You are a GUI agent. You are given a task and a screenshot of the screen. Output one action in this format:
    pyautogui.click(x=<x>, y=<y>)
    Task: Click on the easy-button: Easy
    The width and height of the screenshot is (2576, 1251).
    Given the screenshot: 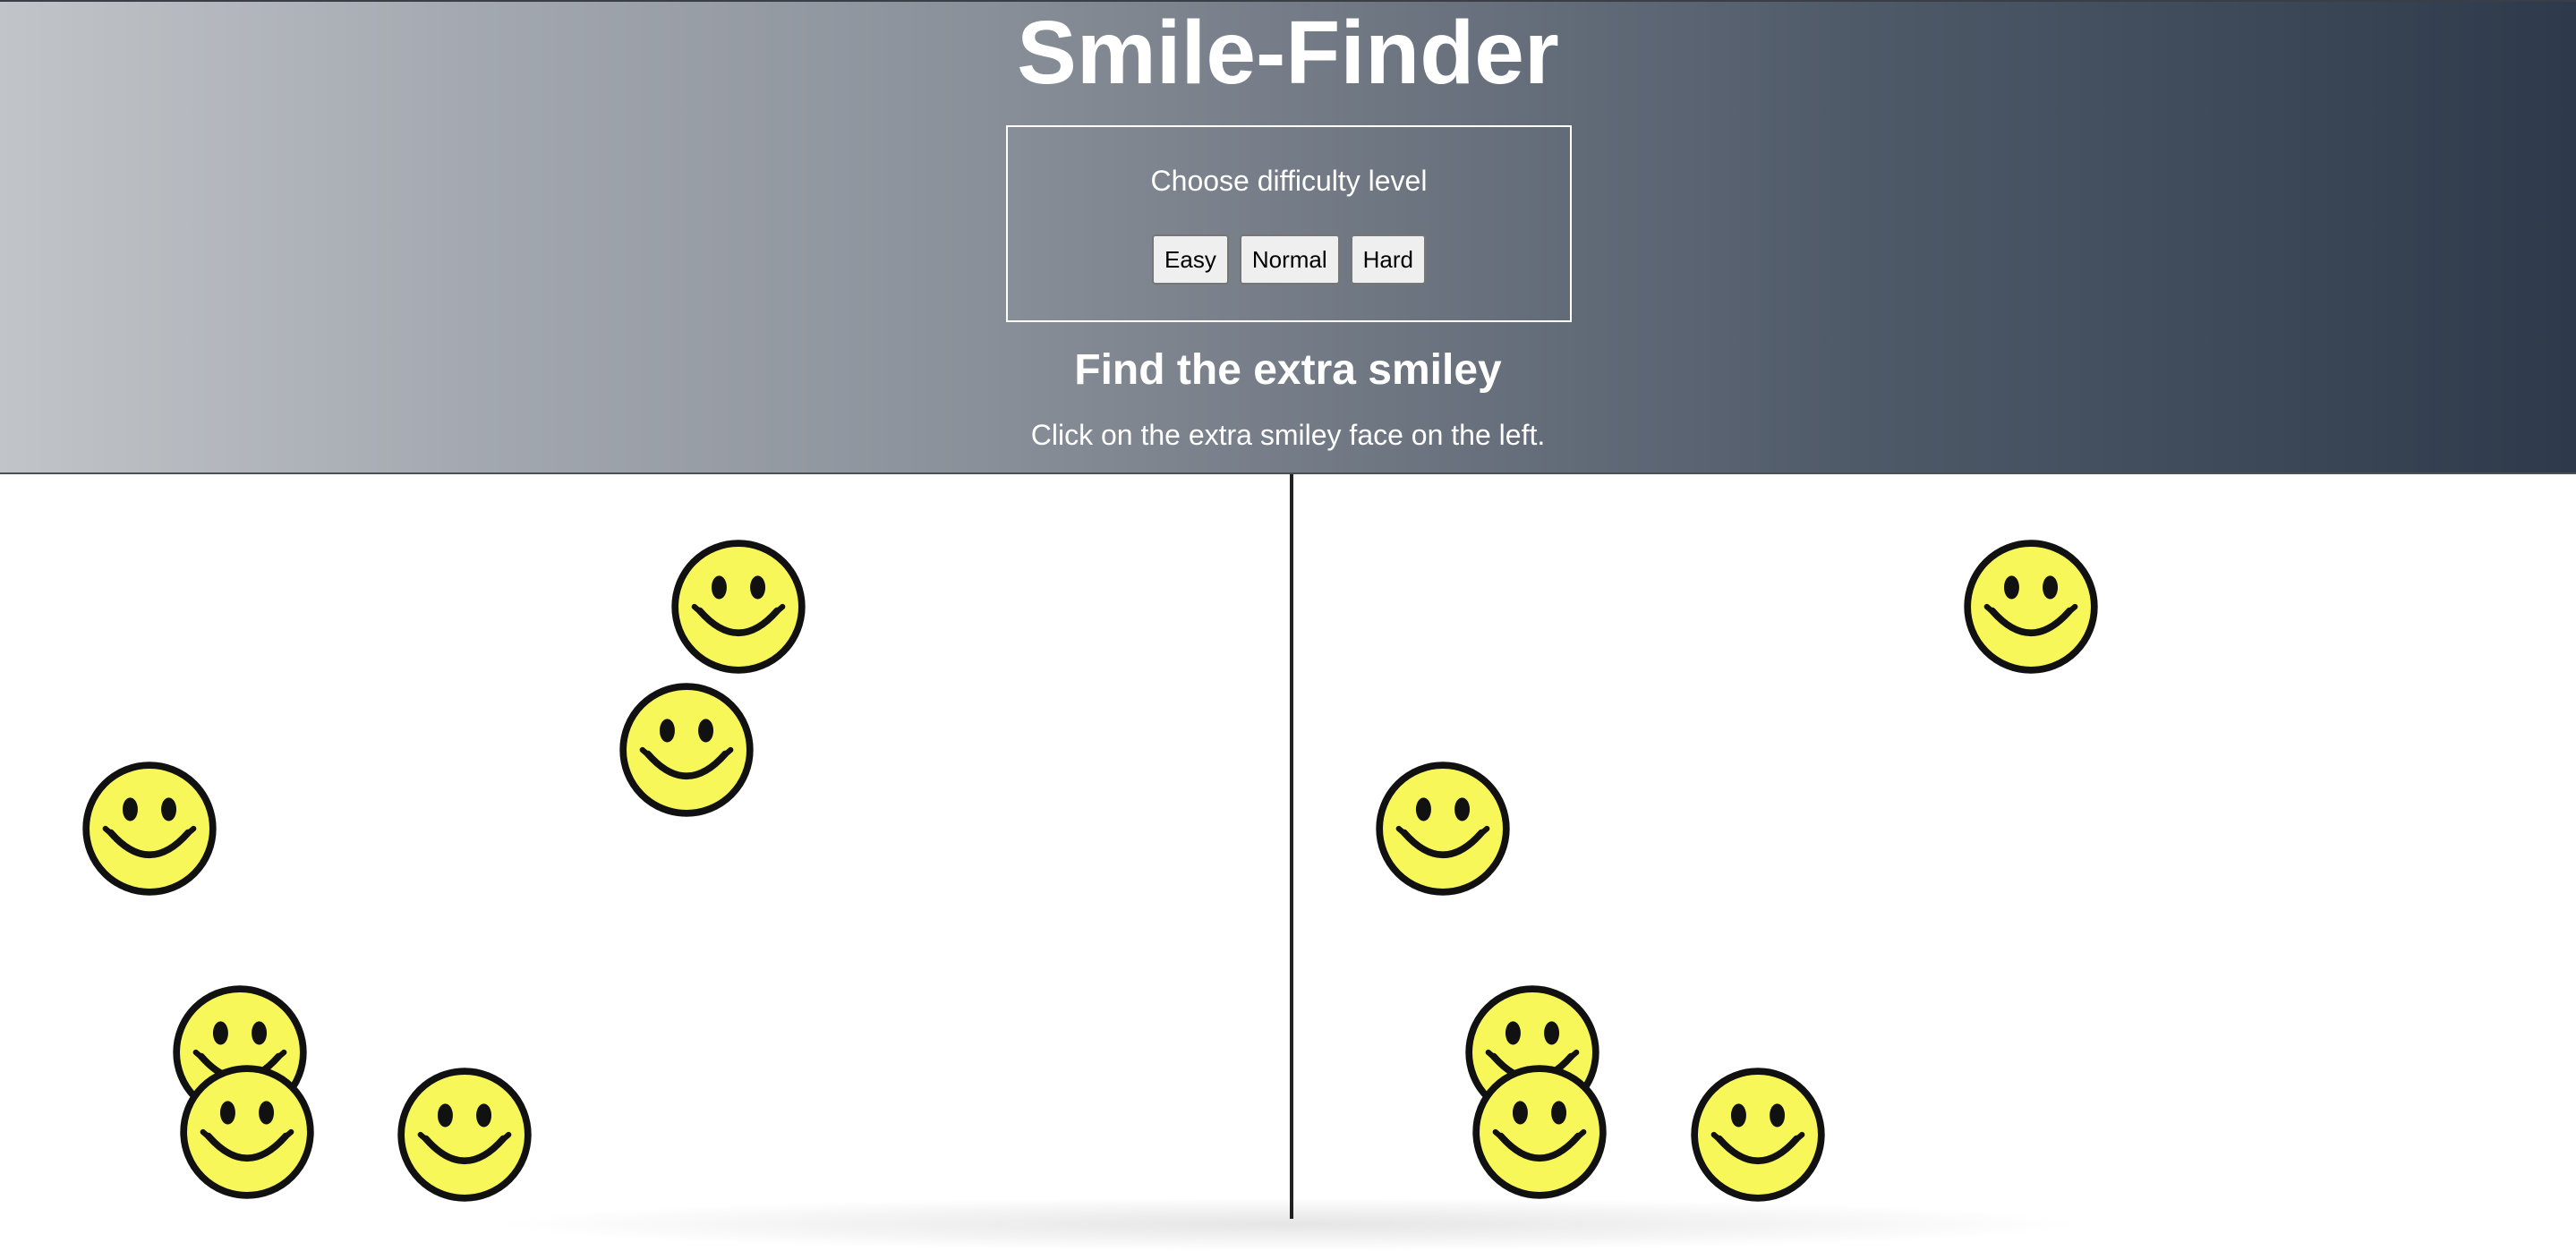 What is the action you would take?
    pyautogui.click(x=1190, y=259)
    